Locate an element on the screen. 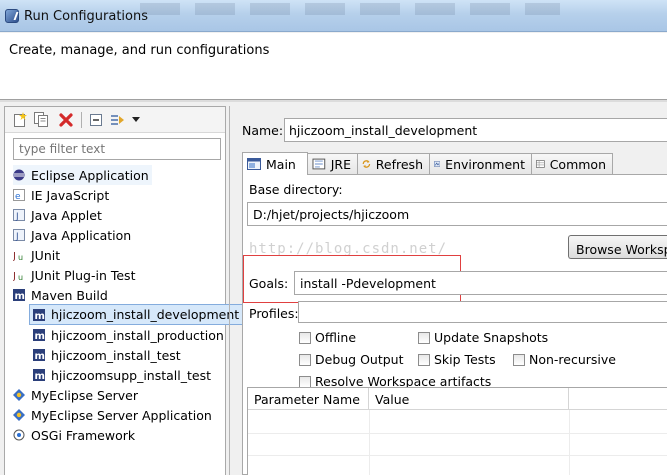 The height and width of the screenshot is (475, 667). profiles-input is located at coordinates (482, 312).